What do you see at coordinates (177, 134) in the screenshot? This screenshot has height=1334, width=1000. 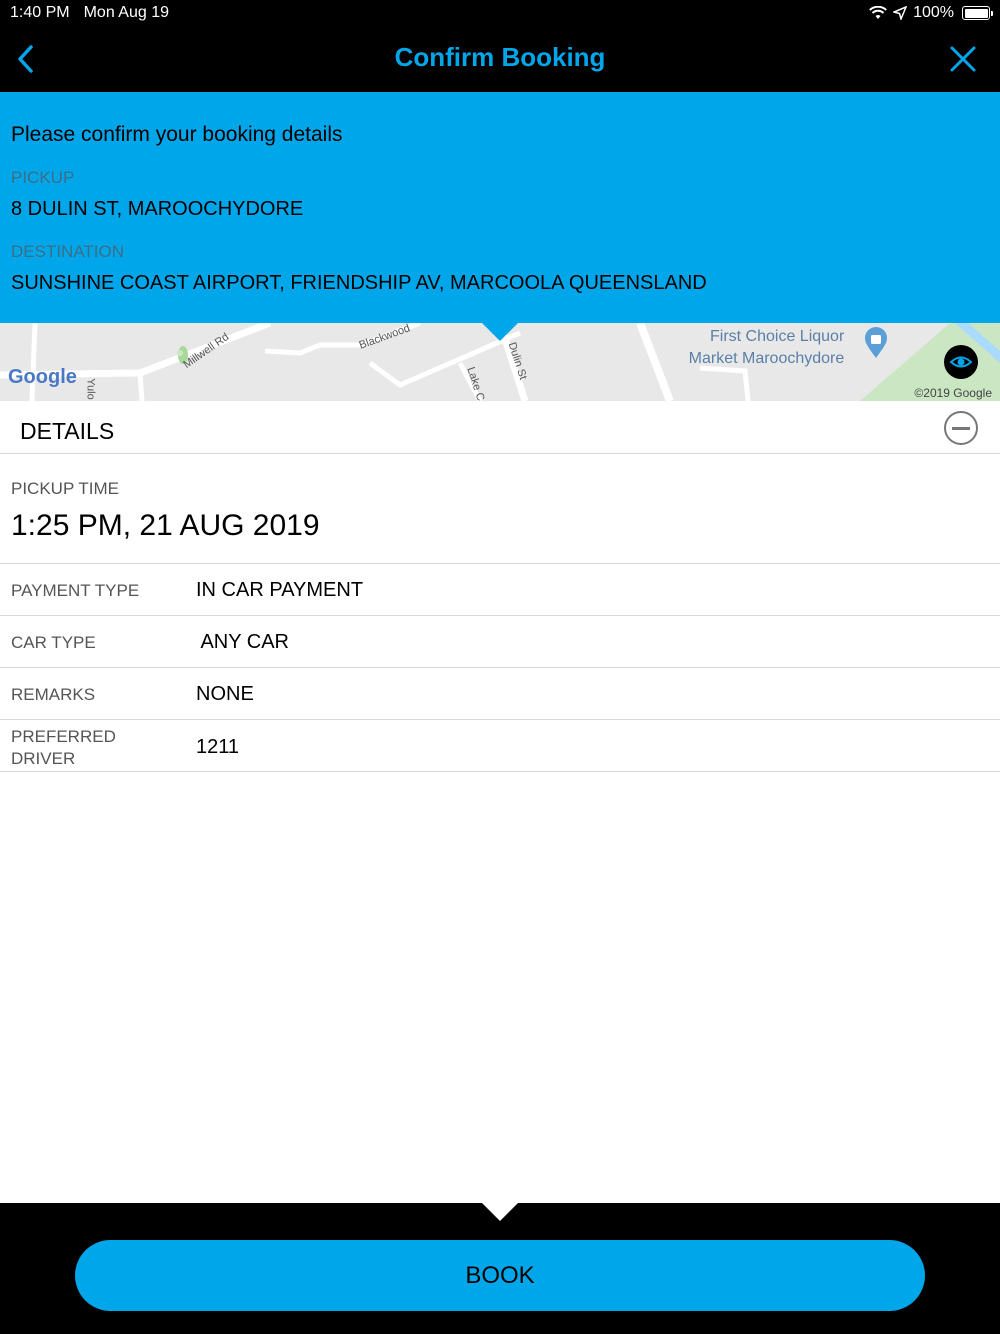 I see `confirm-heading: Please confirm your booking details` at bounding box center [177, 134].